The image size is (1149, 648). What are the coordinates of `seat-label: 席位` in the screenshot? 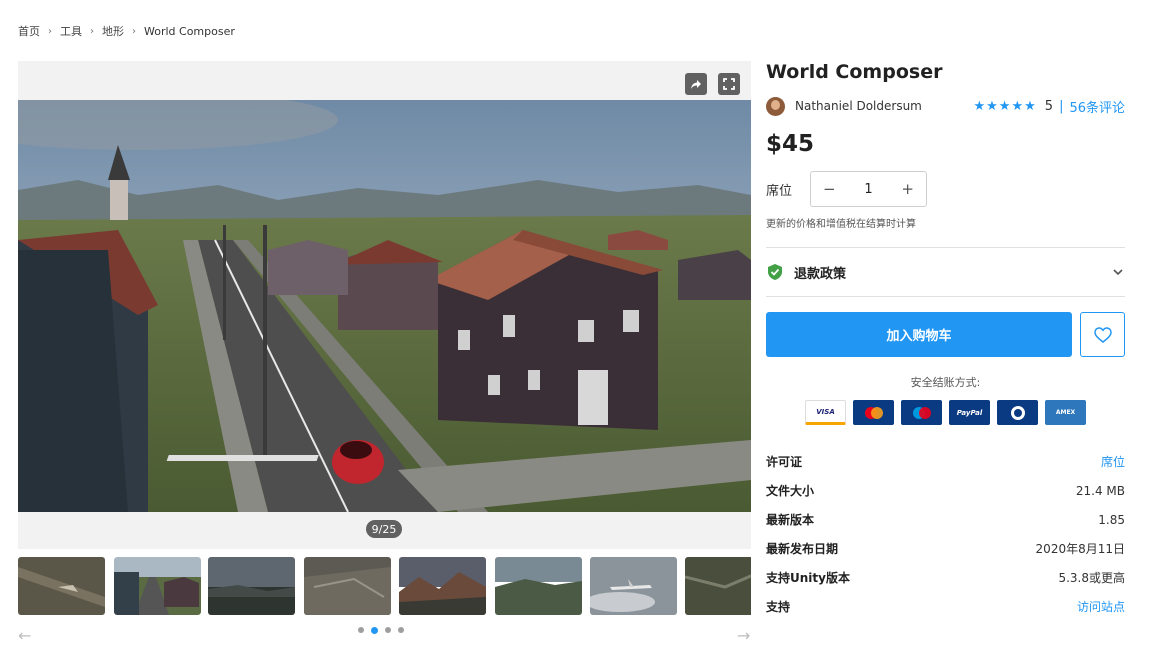 It's located at (779, 191).